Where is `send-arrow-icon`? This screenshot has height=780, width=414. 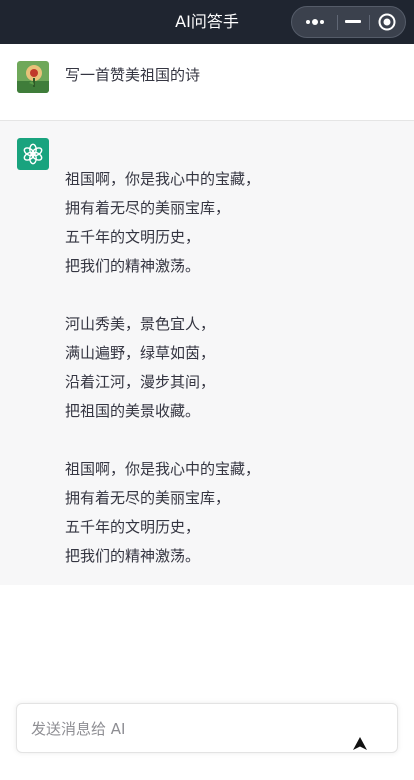 send-arrow-icon is located at coordinates (360, 743).